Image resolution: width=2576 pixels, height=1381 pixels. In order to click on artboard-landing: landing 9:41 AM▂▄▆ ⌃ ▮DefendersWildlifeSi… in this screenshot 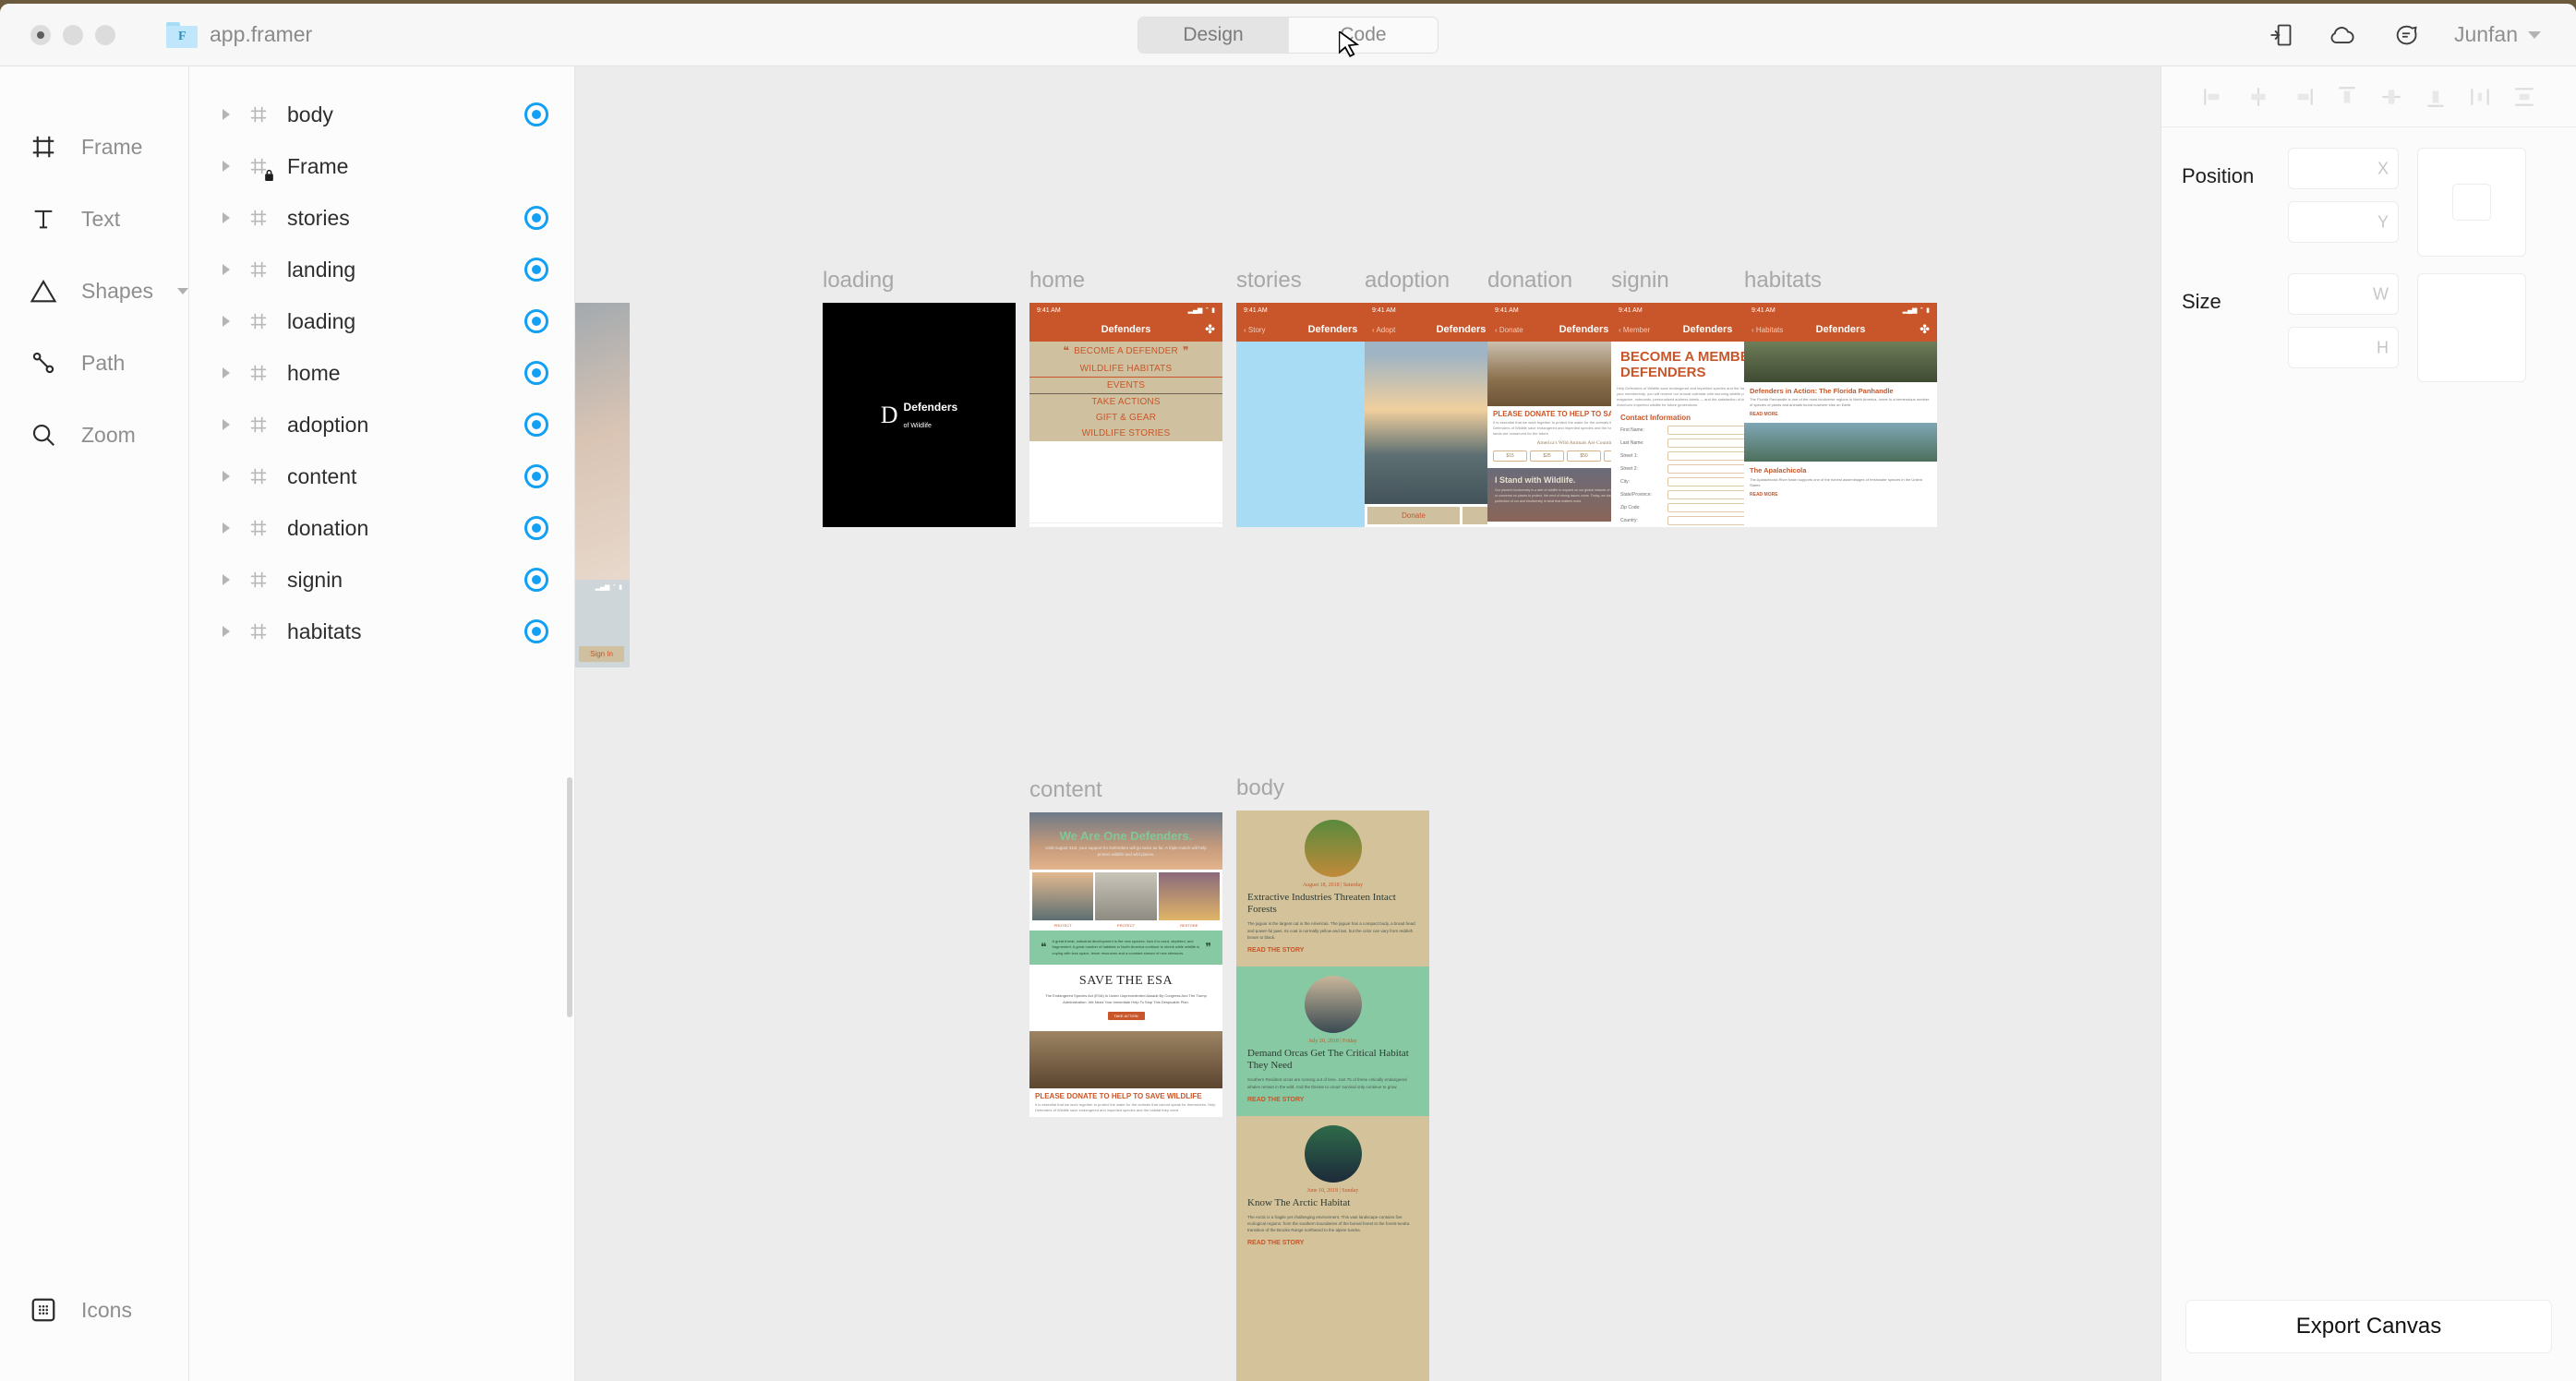, I will do `click(602, 467)`.